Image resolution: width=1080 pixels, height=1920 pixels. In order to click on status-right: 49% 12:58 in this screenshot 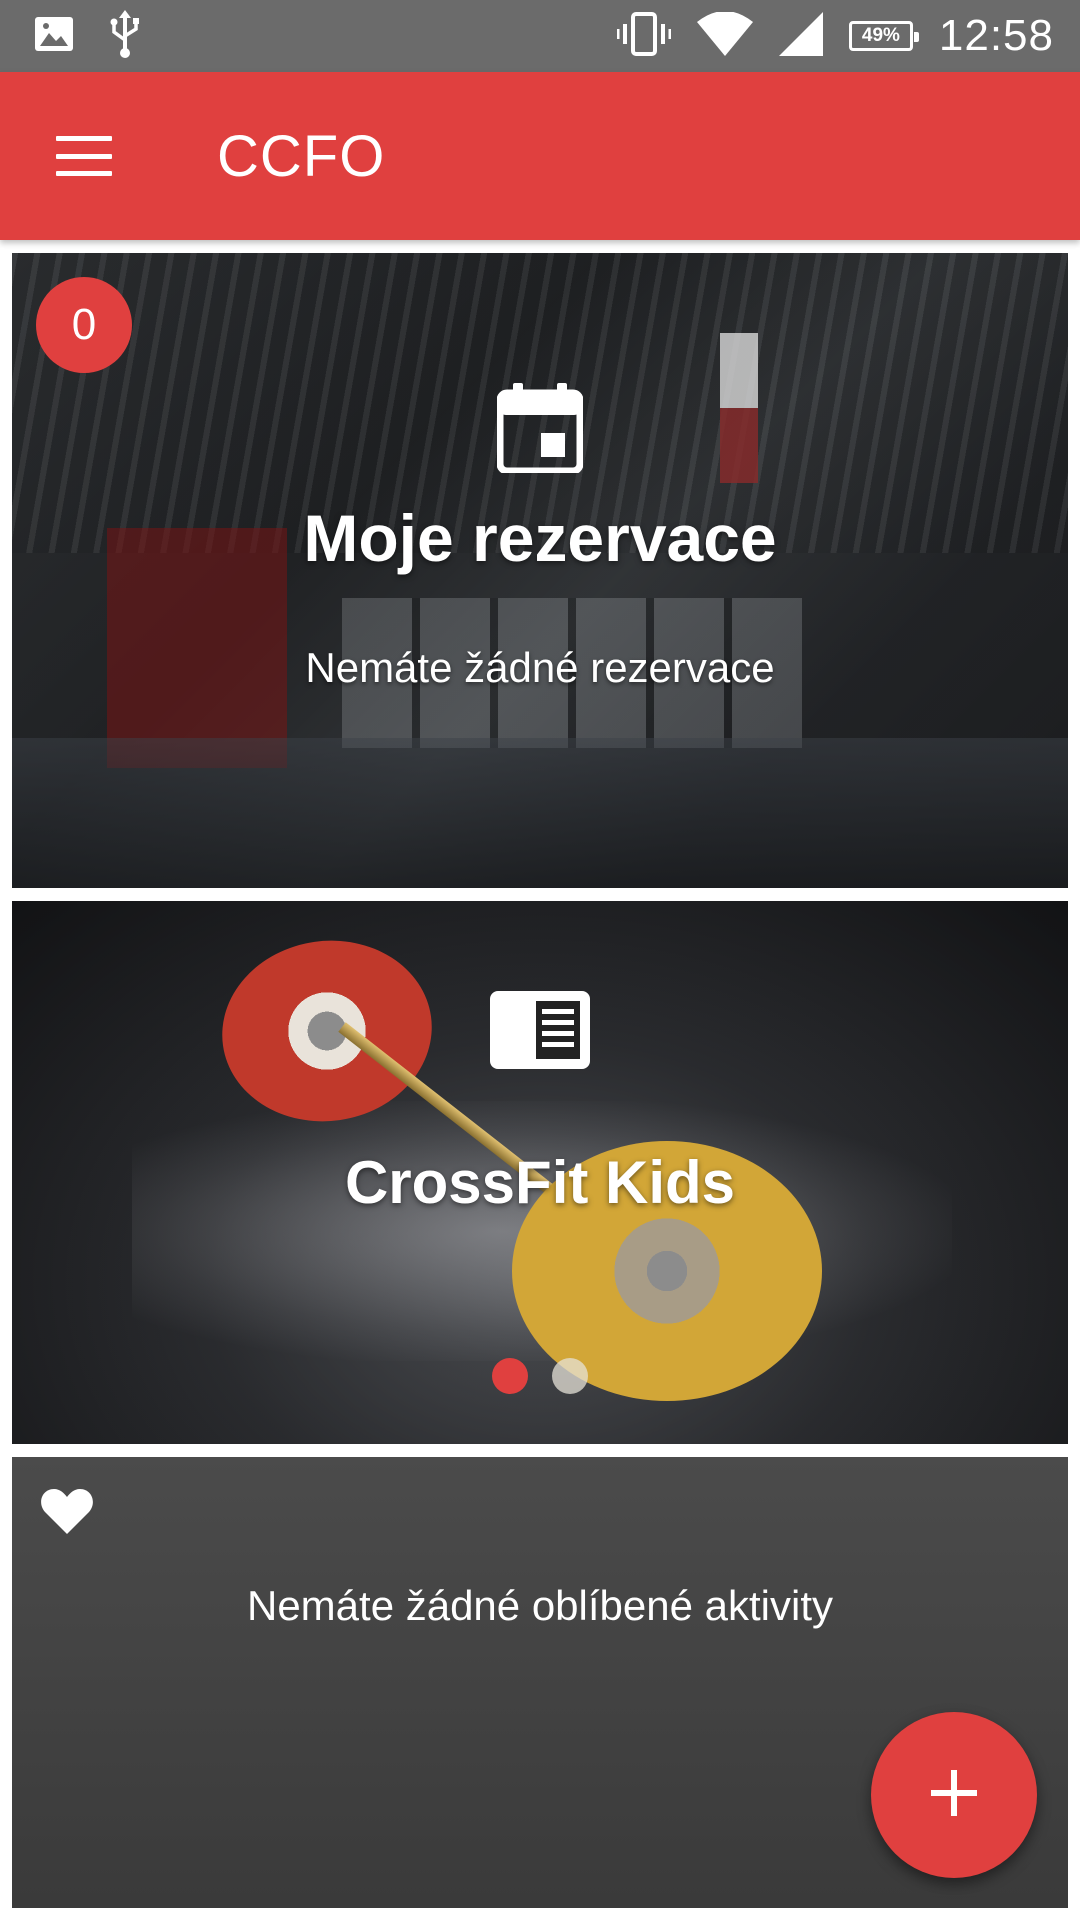, I will do `click(835, 35)`.